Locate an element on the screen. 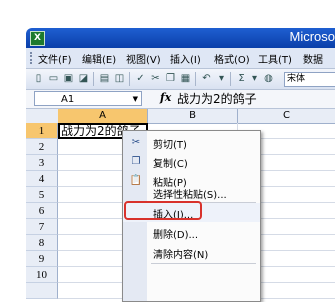 The height and width of the screenshot is (302, 335). chevron-down-icon: ▼ is located at coordinates (135, 99).